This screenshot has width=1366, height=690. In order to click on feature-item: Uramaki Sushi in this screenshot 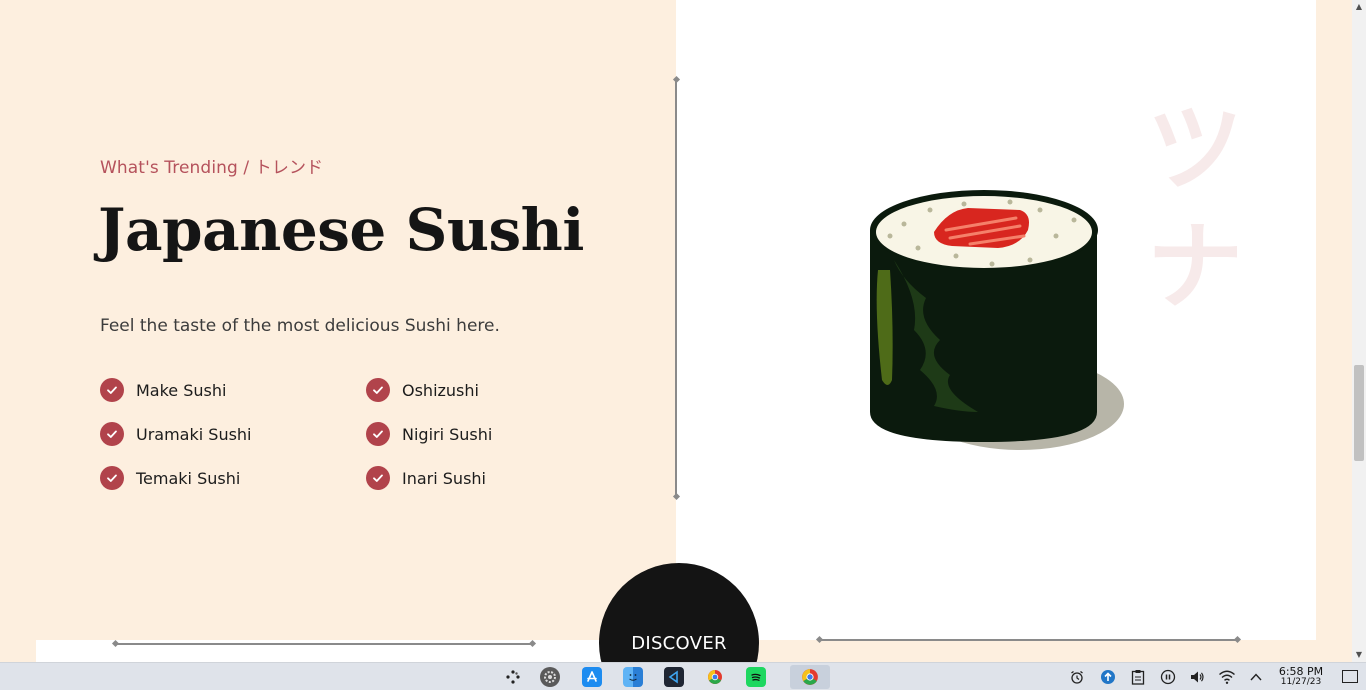, I will do `click(176, 434)`.